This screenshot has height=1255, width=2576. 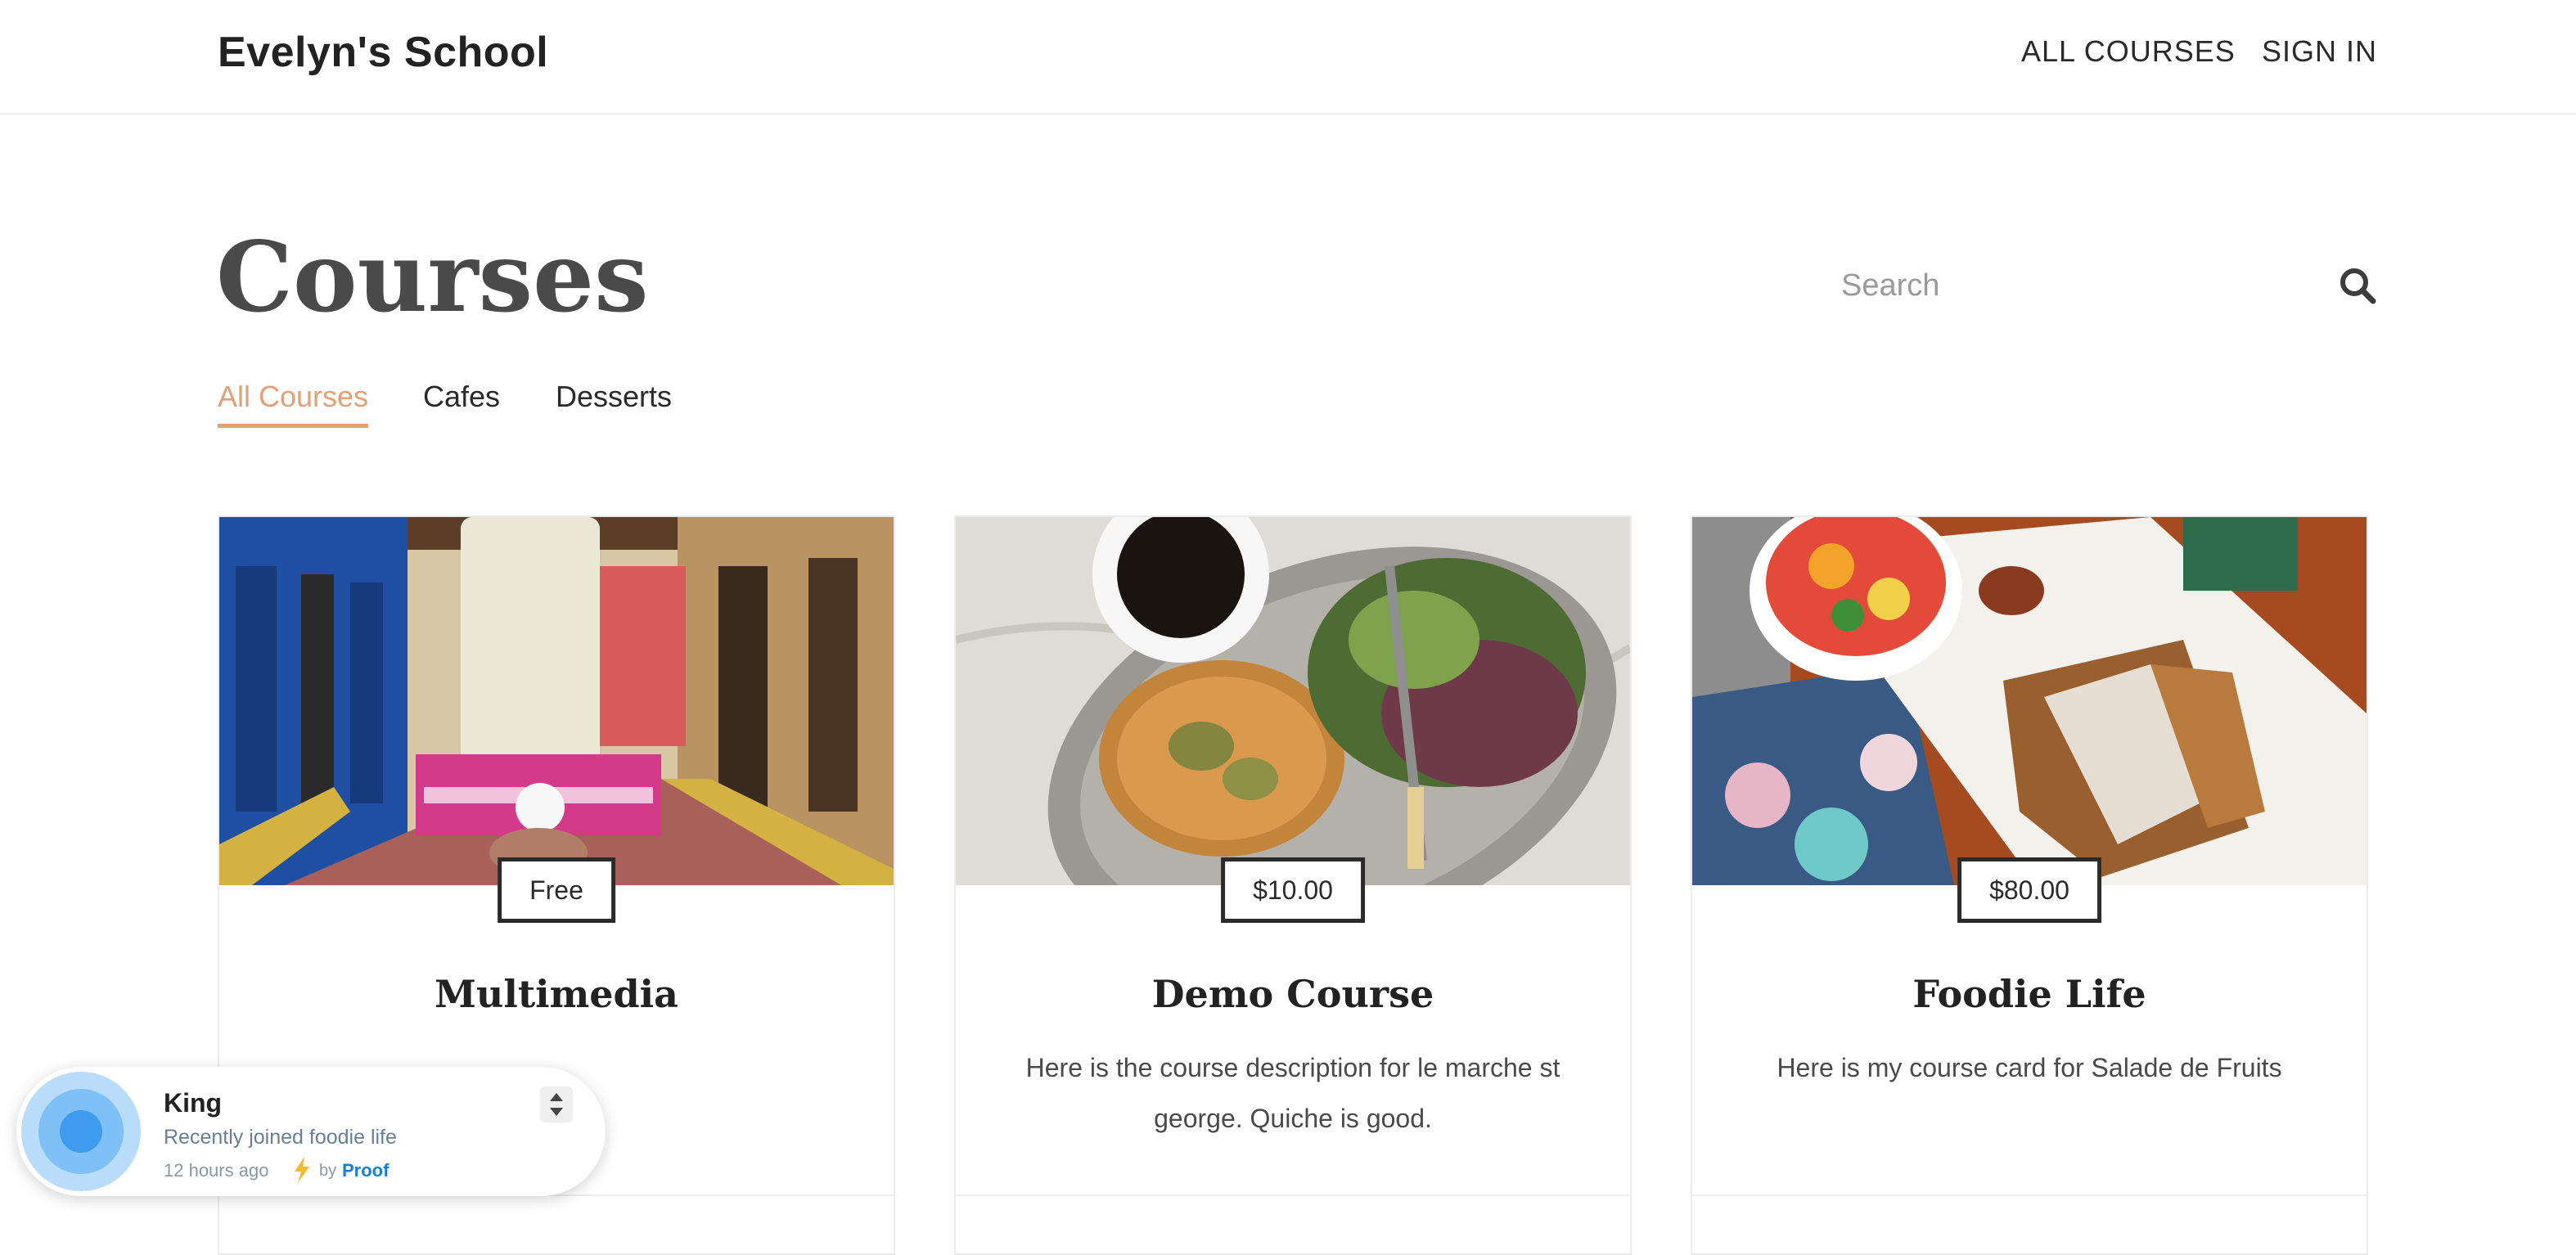 What do you see at coordinates (614, 402) in the screenshot?
I see `tab-desserts: Desserts` at bounding box center [614, 402].